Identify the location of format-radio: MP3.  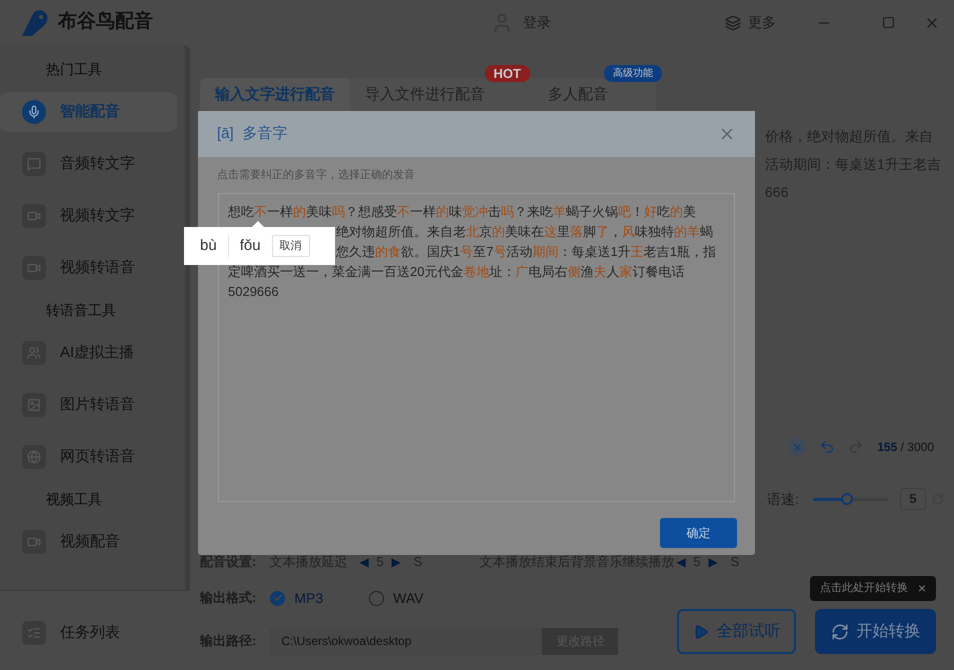
(297, 598).